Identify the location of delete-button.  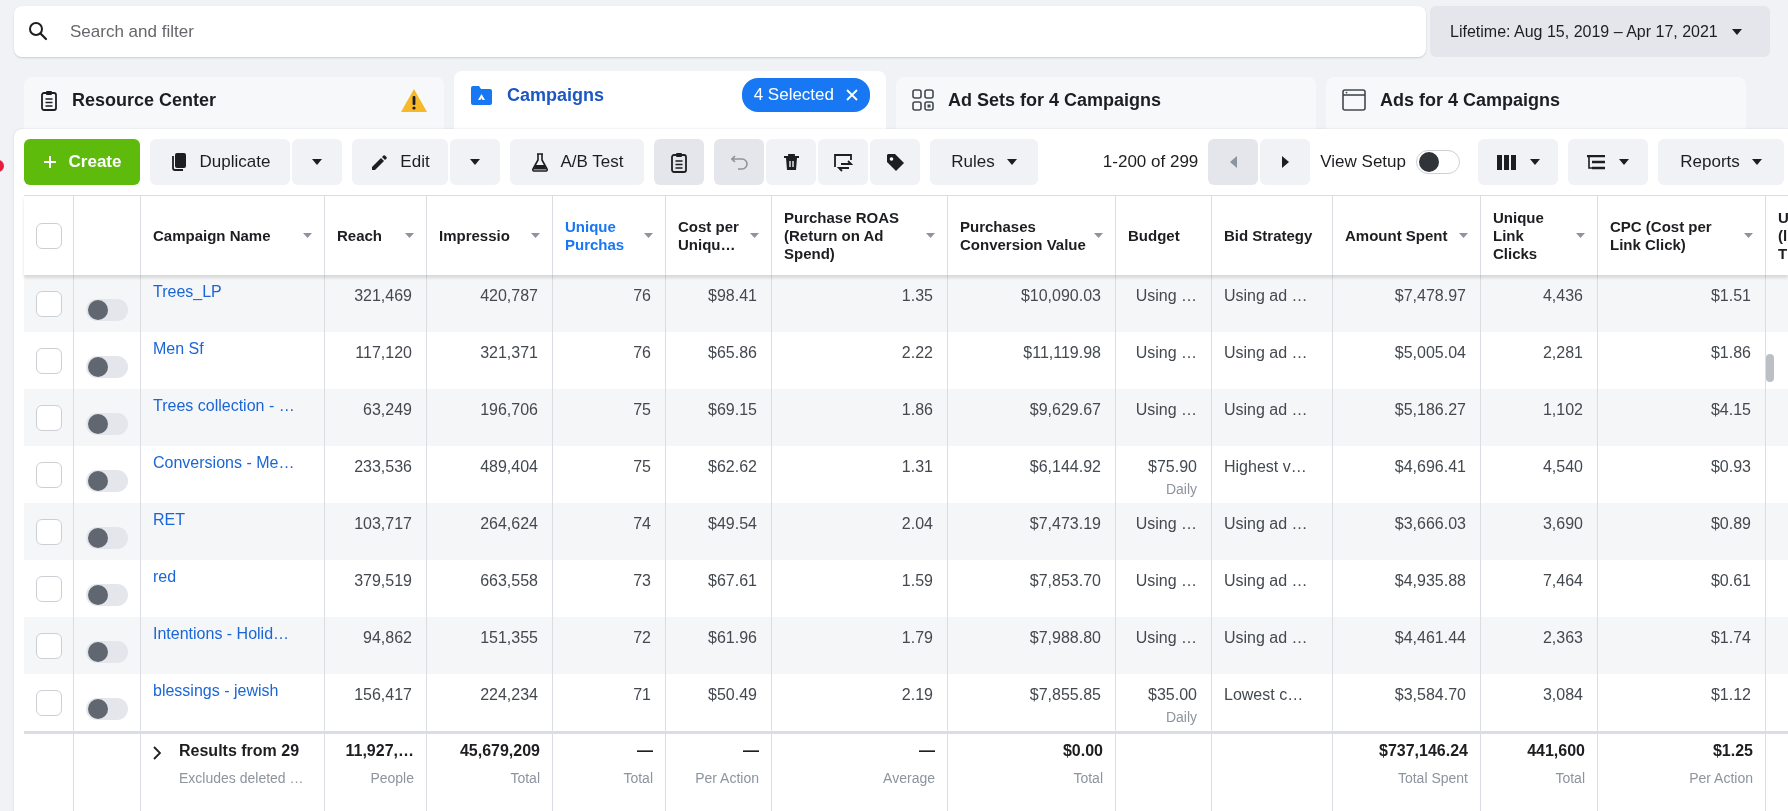
(791, 162).